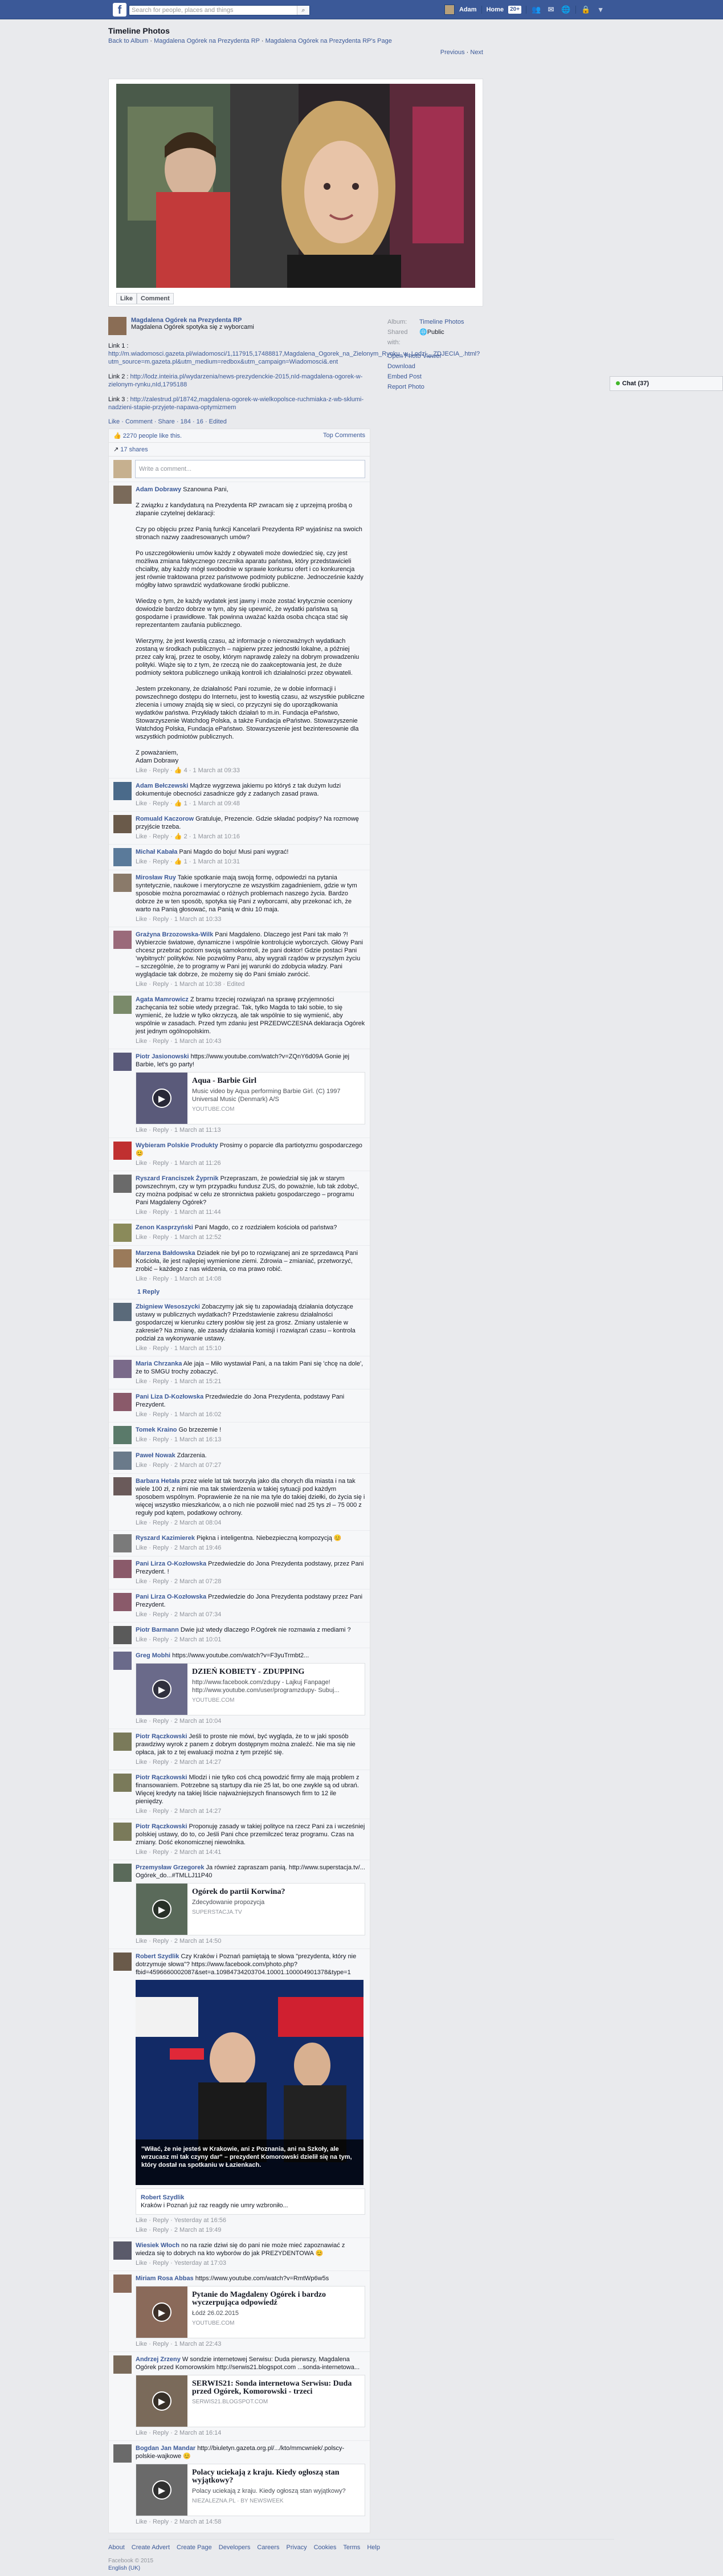 Image resolution: width=723 pixels, height=2576 pixels. Describe the element at coordinates (326, 2547) in the screenshot. I see `footer-link: Cookies` at that location.